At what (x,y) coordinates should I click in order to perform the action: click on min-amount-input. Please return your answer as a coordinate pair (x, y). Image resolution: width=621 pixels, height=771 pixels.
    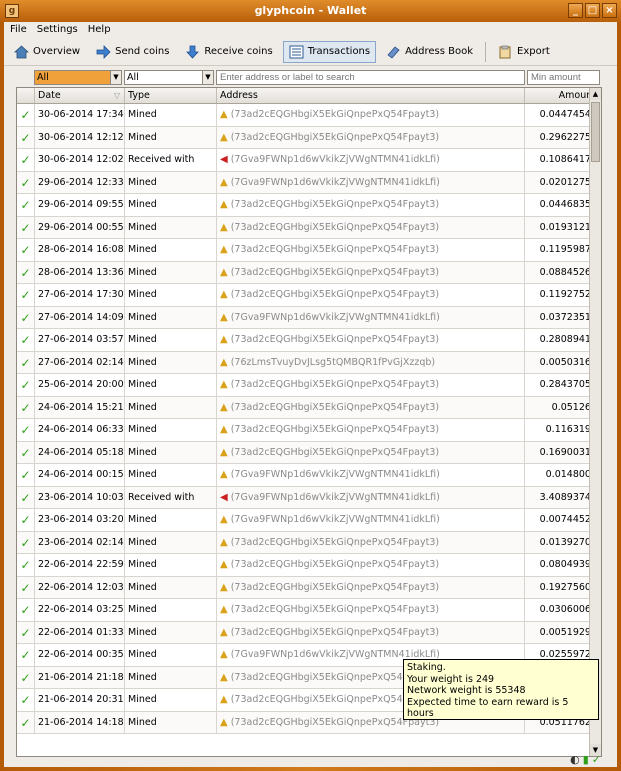
    Looking at the image, I should click on (563, 77).